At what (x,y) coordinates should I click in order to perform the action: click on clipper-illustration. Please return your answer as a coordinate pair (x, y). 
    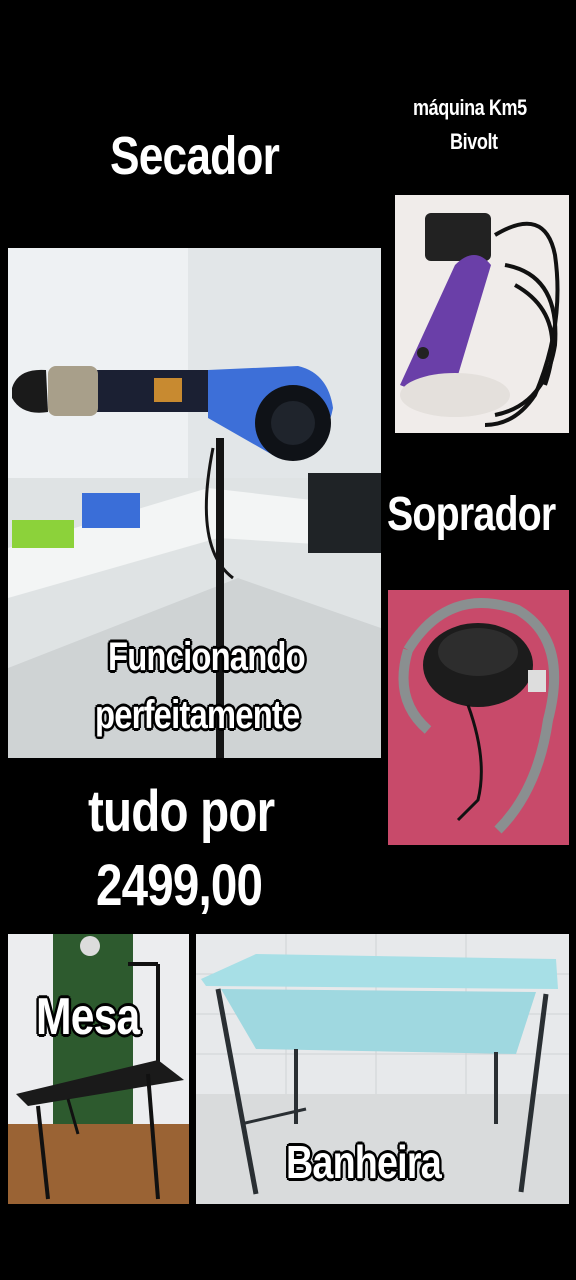
    Looking at the image, I should click on (482, 314).